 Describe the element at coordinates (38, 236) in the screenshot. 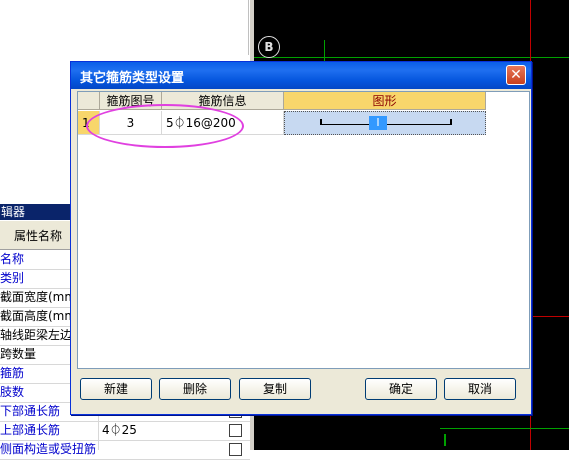

I see `property-name-header: 属性名称` at that location.